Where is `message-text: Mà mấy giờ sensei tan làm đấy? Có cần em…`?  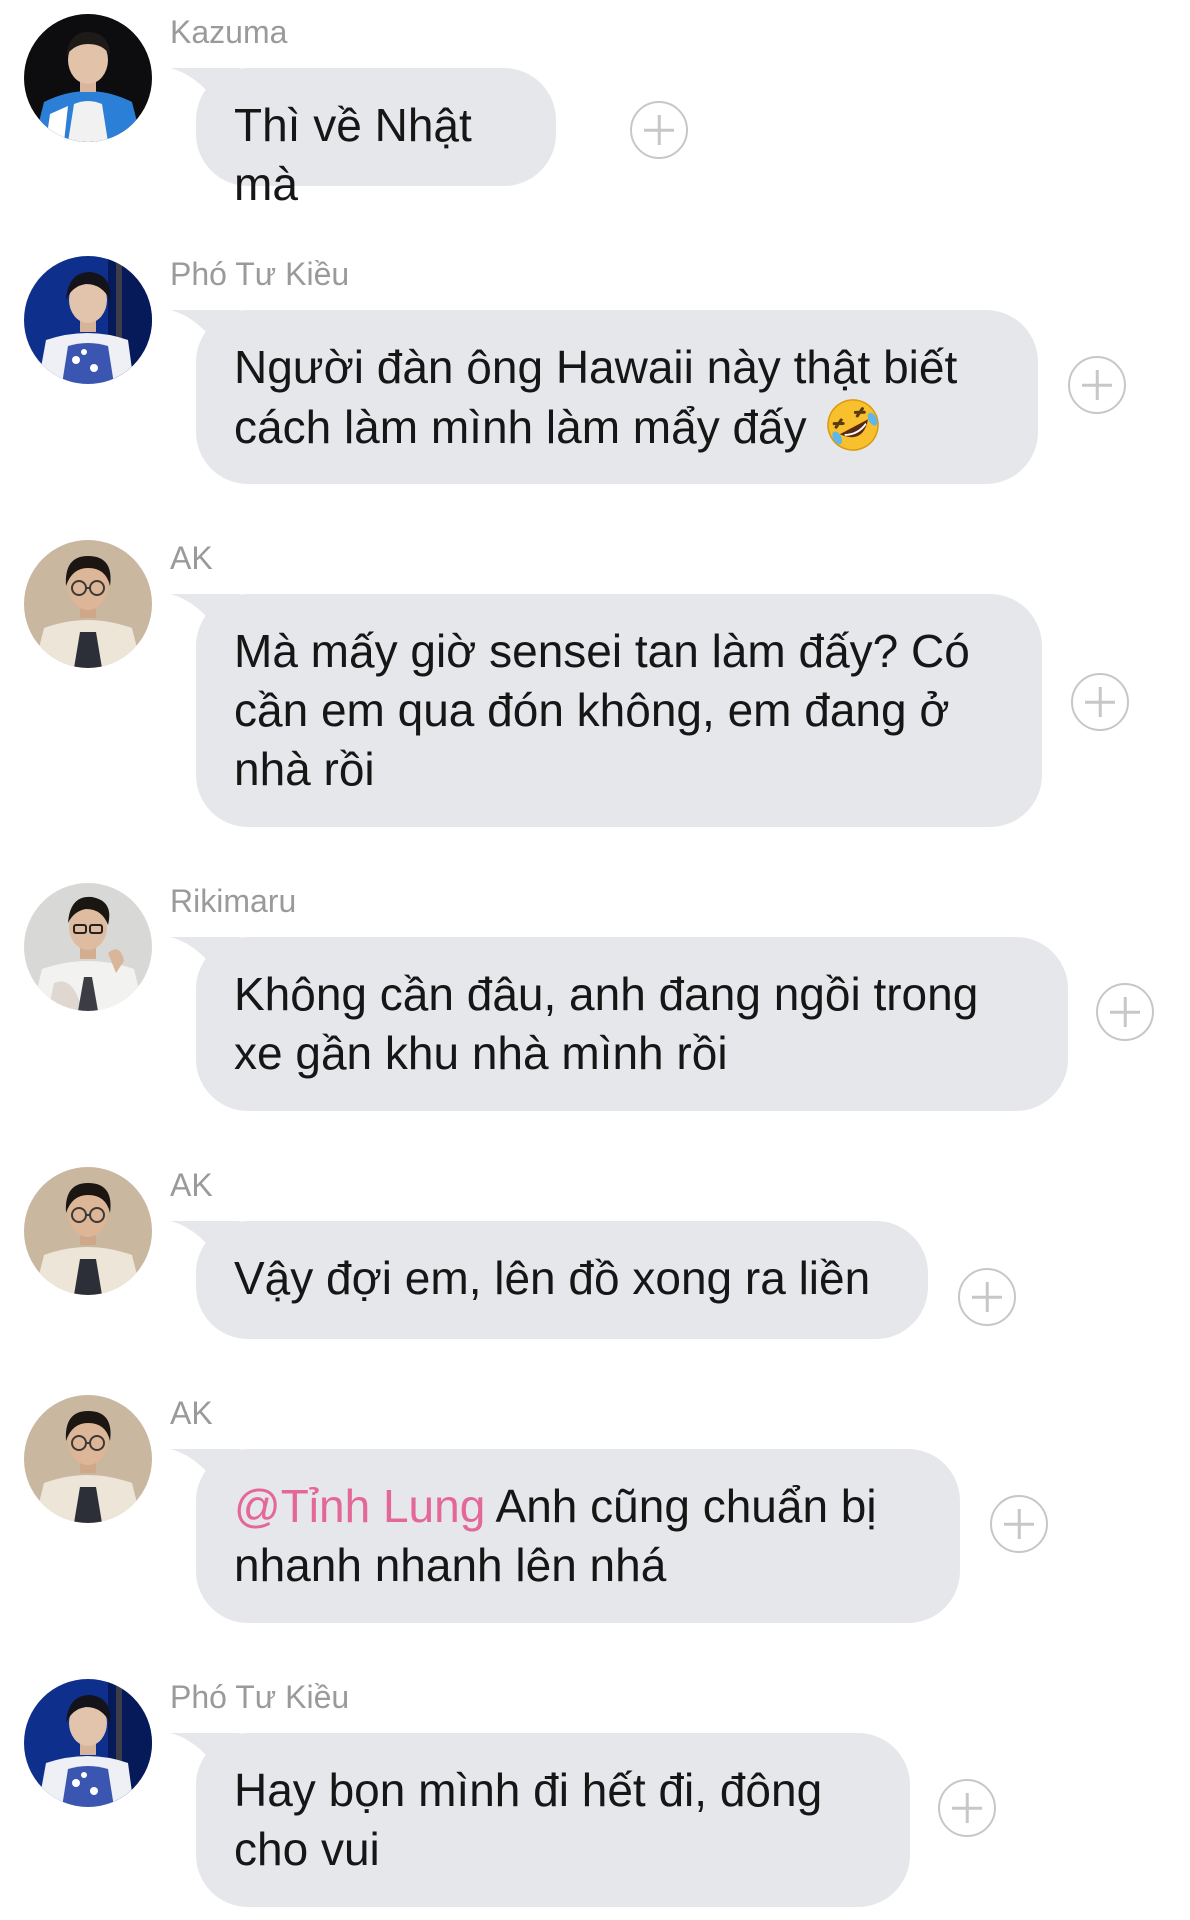
message-text: Mà mấy giờ sensei tan làm đấy? Có cần em… is located at coordinates (602, 710).